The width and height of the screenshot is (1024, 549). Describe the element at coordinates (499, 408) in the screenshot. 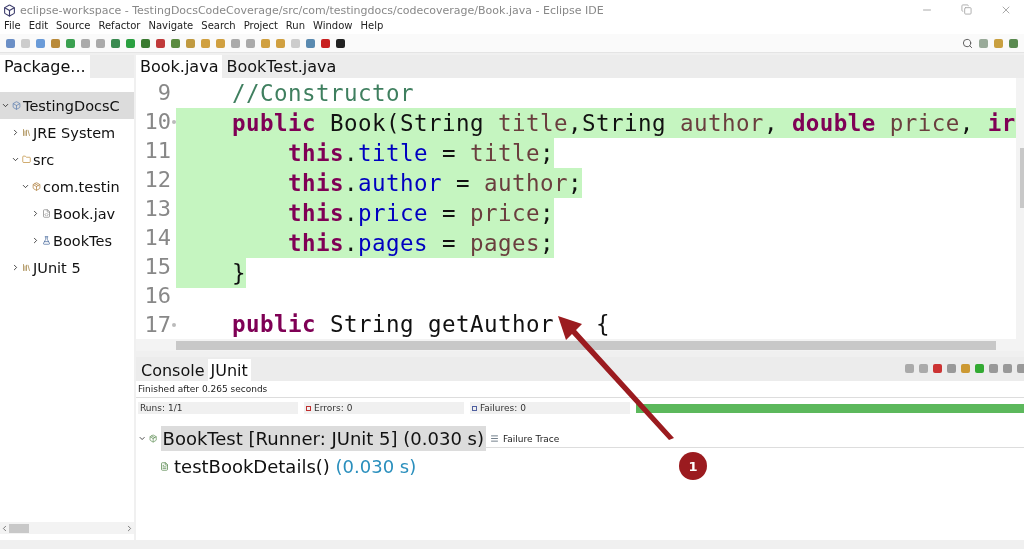

I see `counter-label: Failures:` at that location.